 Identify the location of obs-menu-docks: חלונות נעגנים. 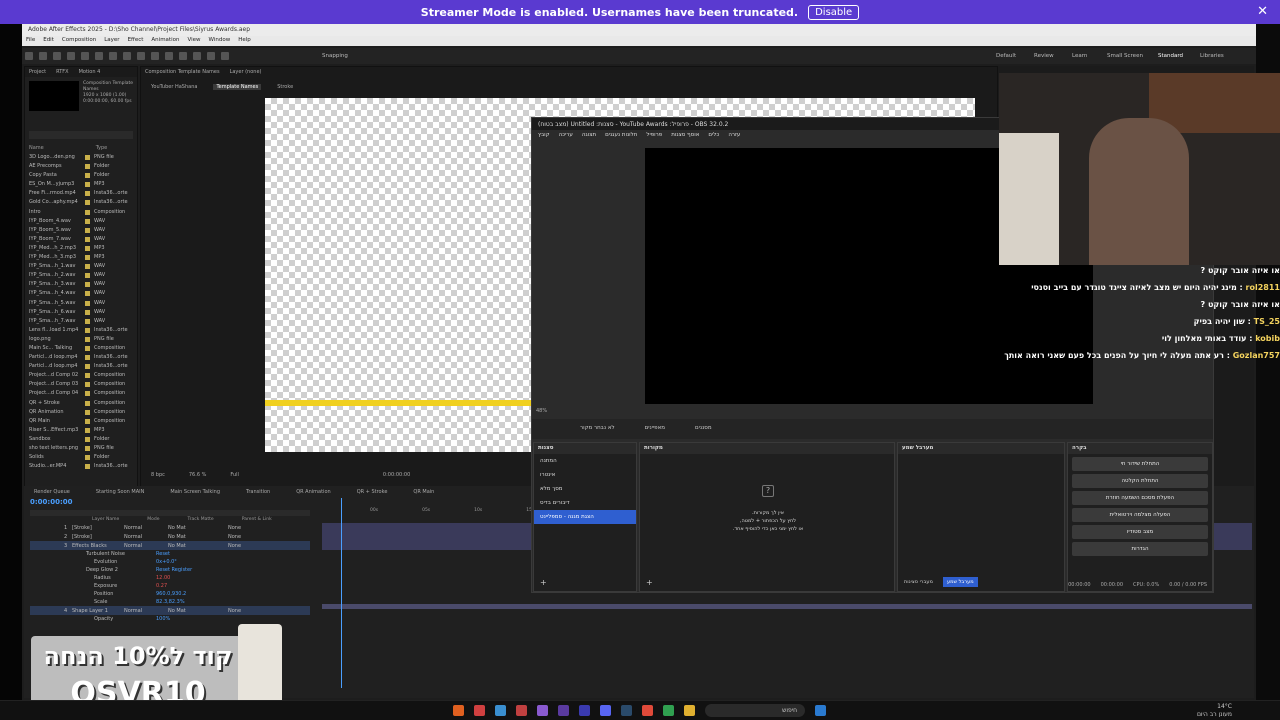
(621, 135).